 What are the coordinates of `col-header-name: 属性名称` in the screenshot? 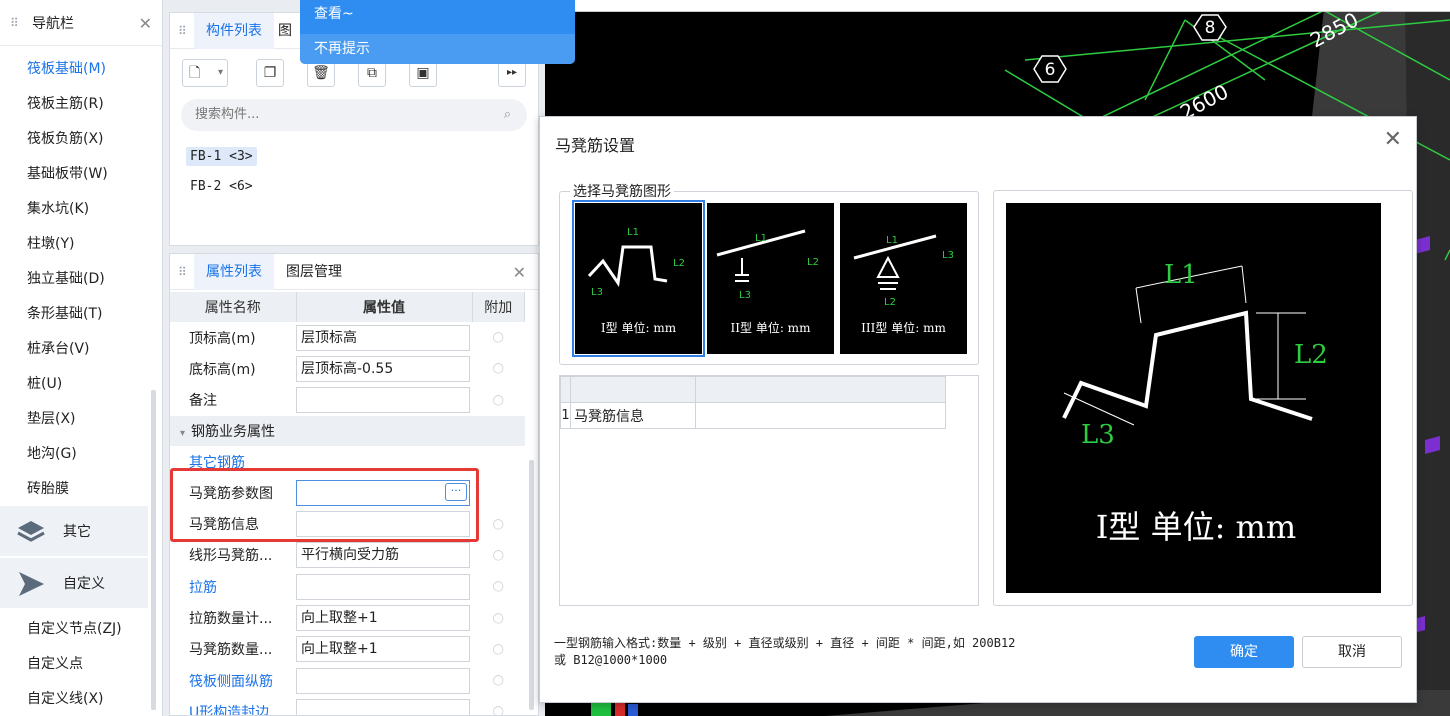 It's located at (233, 307).